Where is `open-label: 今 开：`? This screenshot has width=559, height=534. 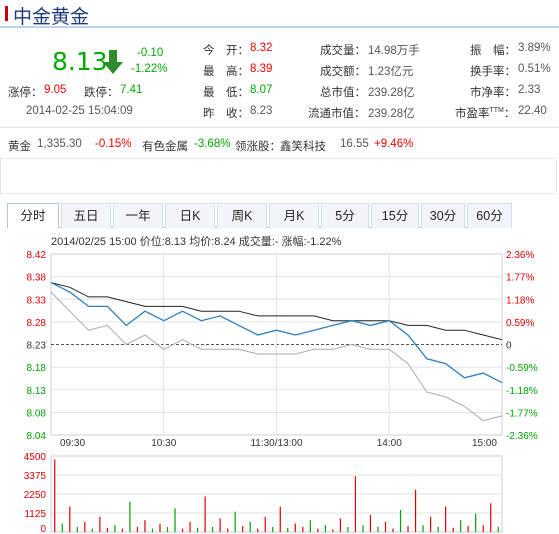 open-label: 今 开： is located at coordinates (226, 51).